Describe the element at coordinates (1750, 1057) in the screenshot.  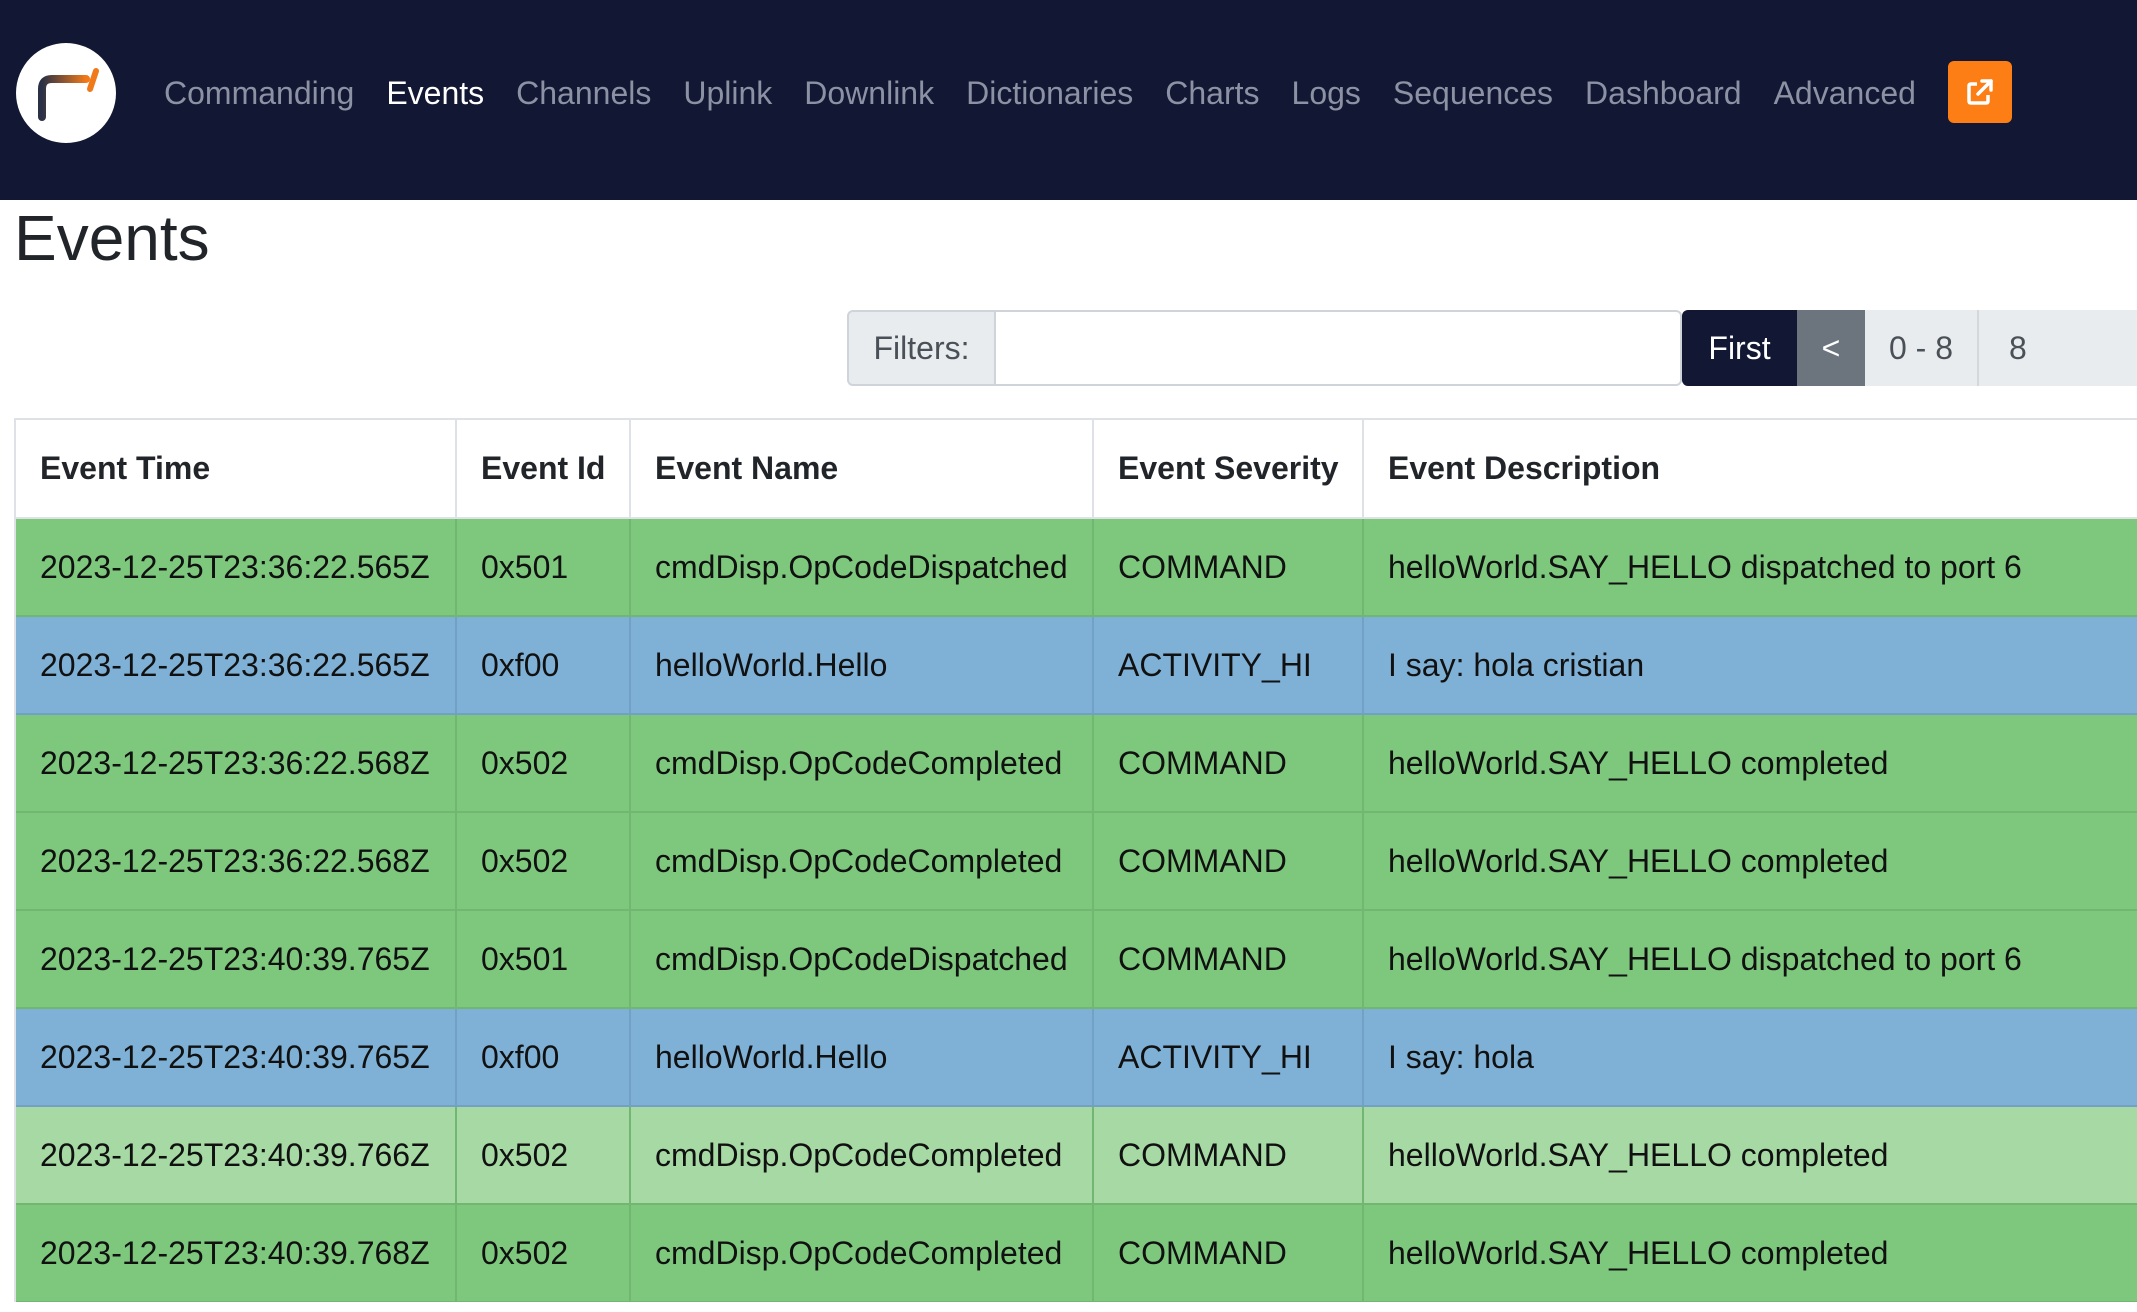
I see `cell-event-description: I say: hola` at that location.